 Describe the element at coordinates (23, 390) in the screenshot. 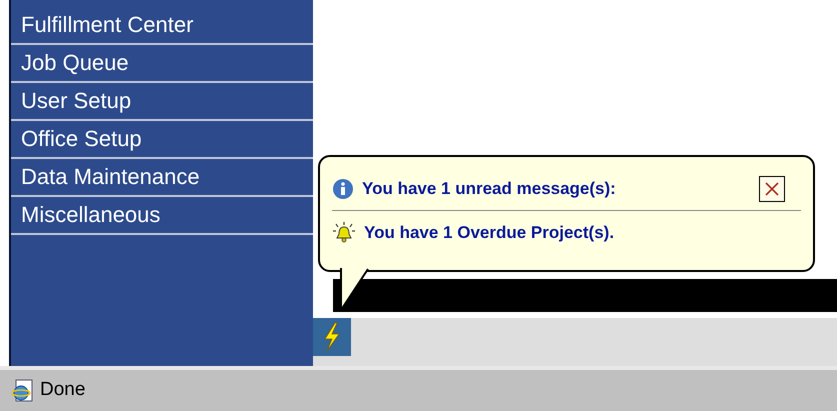

I see `browser-page-icon` at that location.